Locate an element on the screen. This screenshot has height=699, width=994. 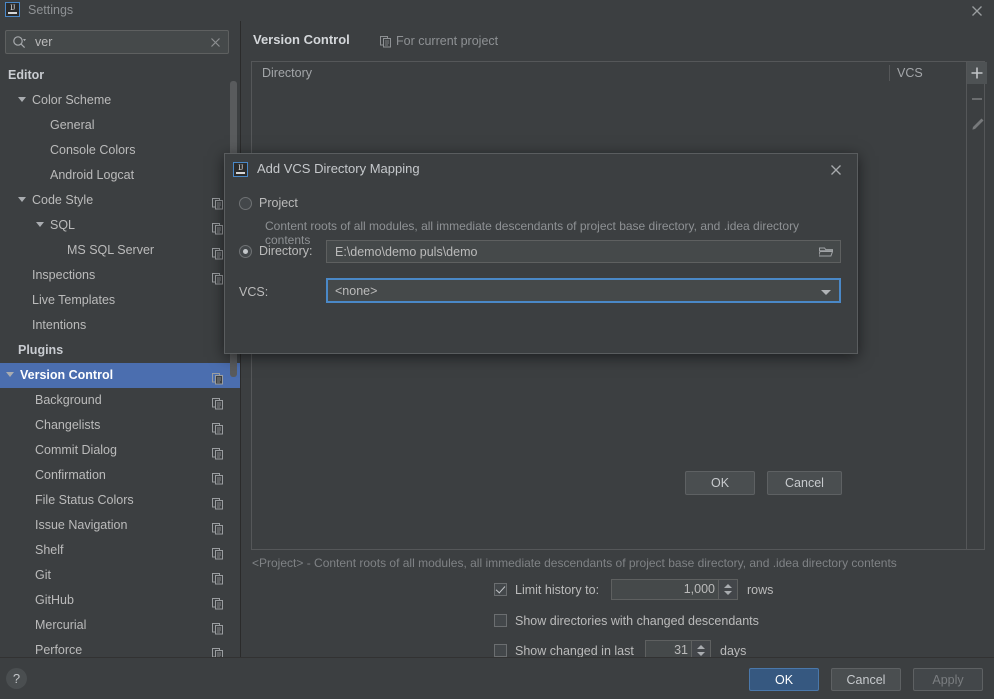
scope-note: For current project is located at coordinates (439, 41).